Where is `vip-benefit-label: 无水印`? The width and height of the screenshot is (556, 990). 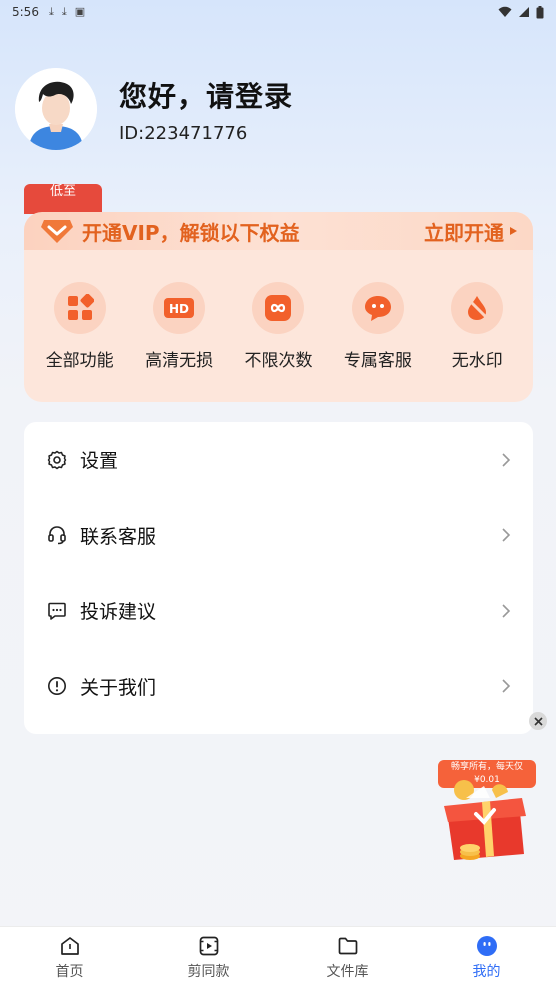
vip-benefit-label: 无水印 is located at coordinates (477, 361).